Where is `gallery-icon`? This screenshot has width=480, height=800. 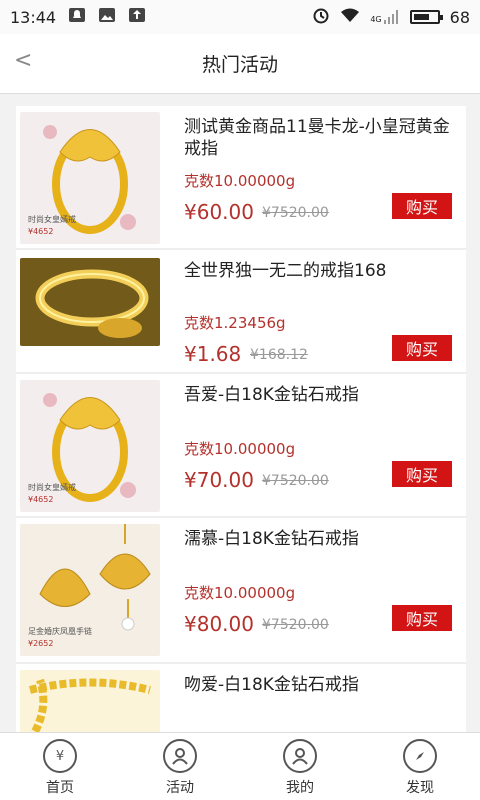 gallery-icon is located at coordinates (107, 17).